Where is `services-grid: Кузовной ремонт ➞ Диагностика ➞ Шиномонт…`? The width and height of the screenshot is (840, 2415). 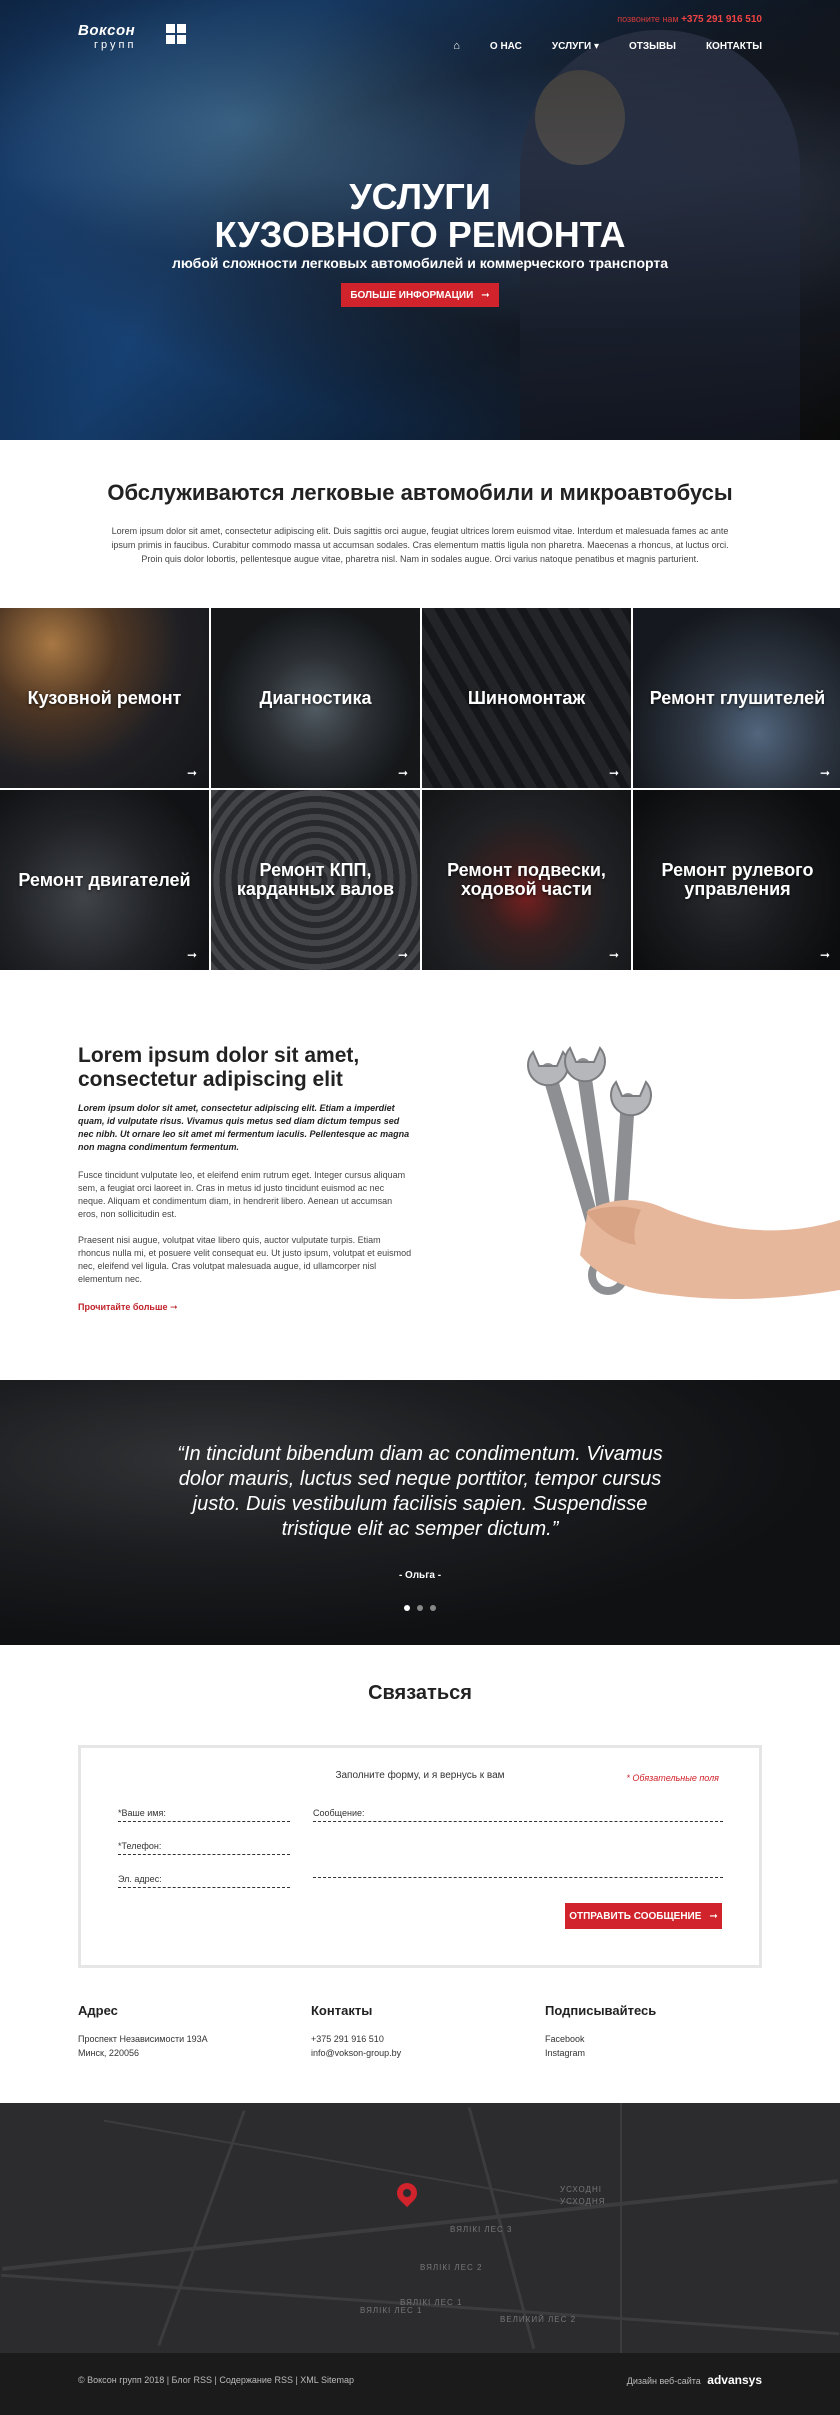
services-grid: Кузовной ремонт ➞ Диагностика ➞ Шиномонт… is located at coordinates (420, 789).